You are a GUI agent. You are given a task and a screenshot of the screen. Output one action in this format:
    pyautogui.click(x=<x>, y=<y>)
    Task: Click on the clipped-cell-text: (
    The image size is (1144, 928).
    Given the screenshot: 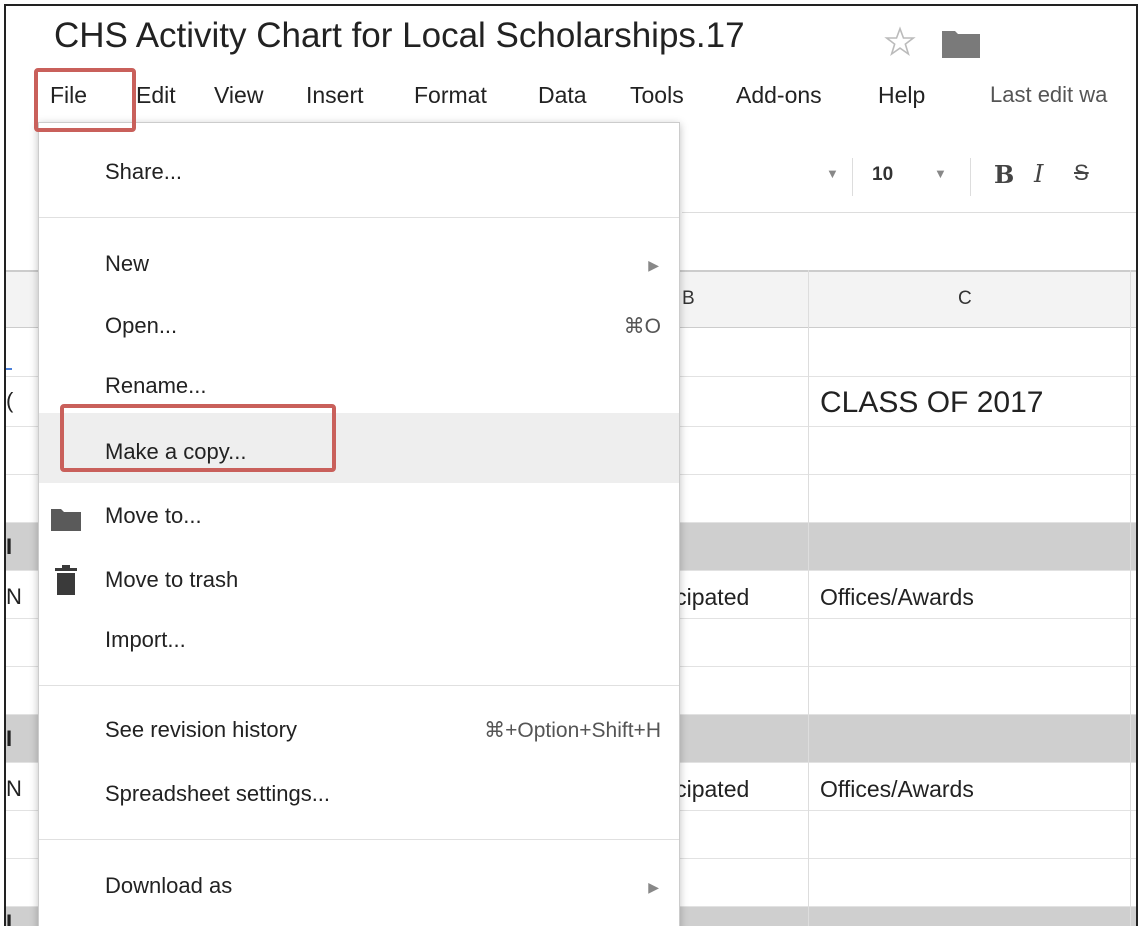 What is the action you would take?
    pyautogui.click(x=10, y=400)
    